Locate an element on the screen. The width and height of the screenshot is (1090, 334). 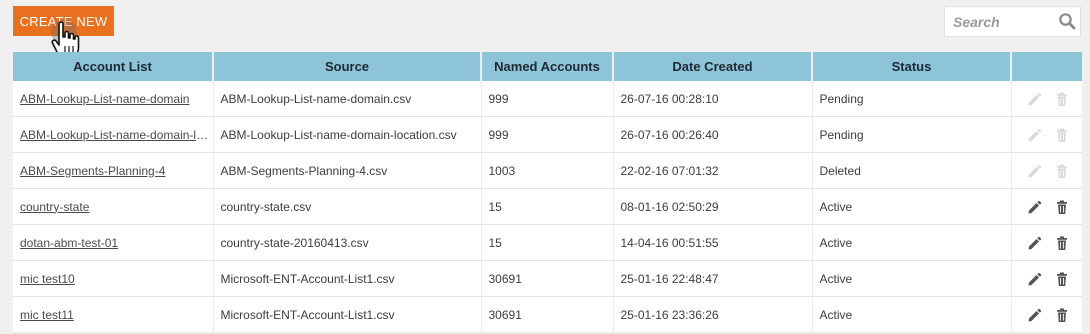
search-box is located at coordinates (1012, 21).